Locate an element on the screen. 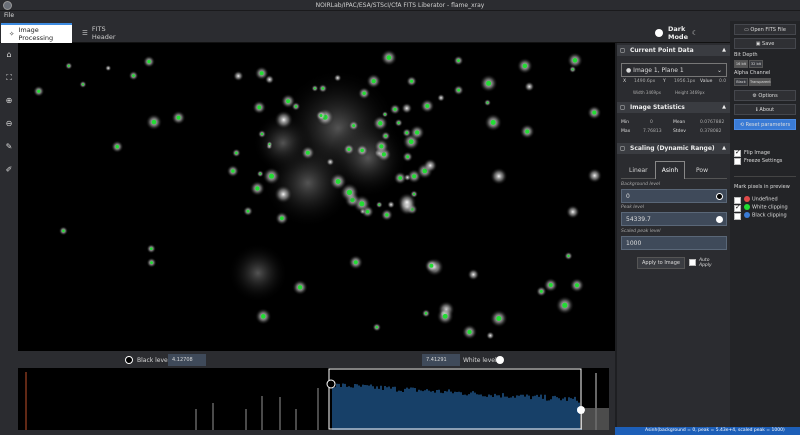 This screenshot has width=800, height=435. tab-asinh: Asinh is located at coordinates (670, 170).